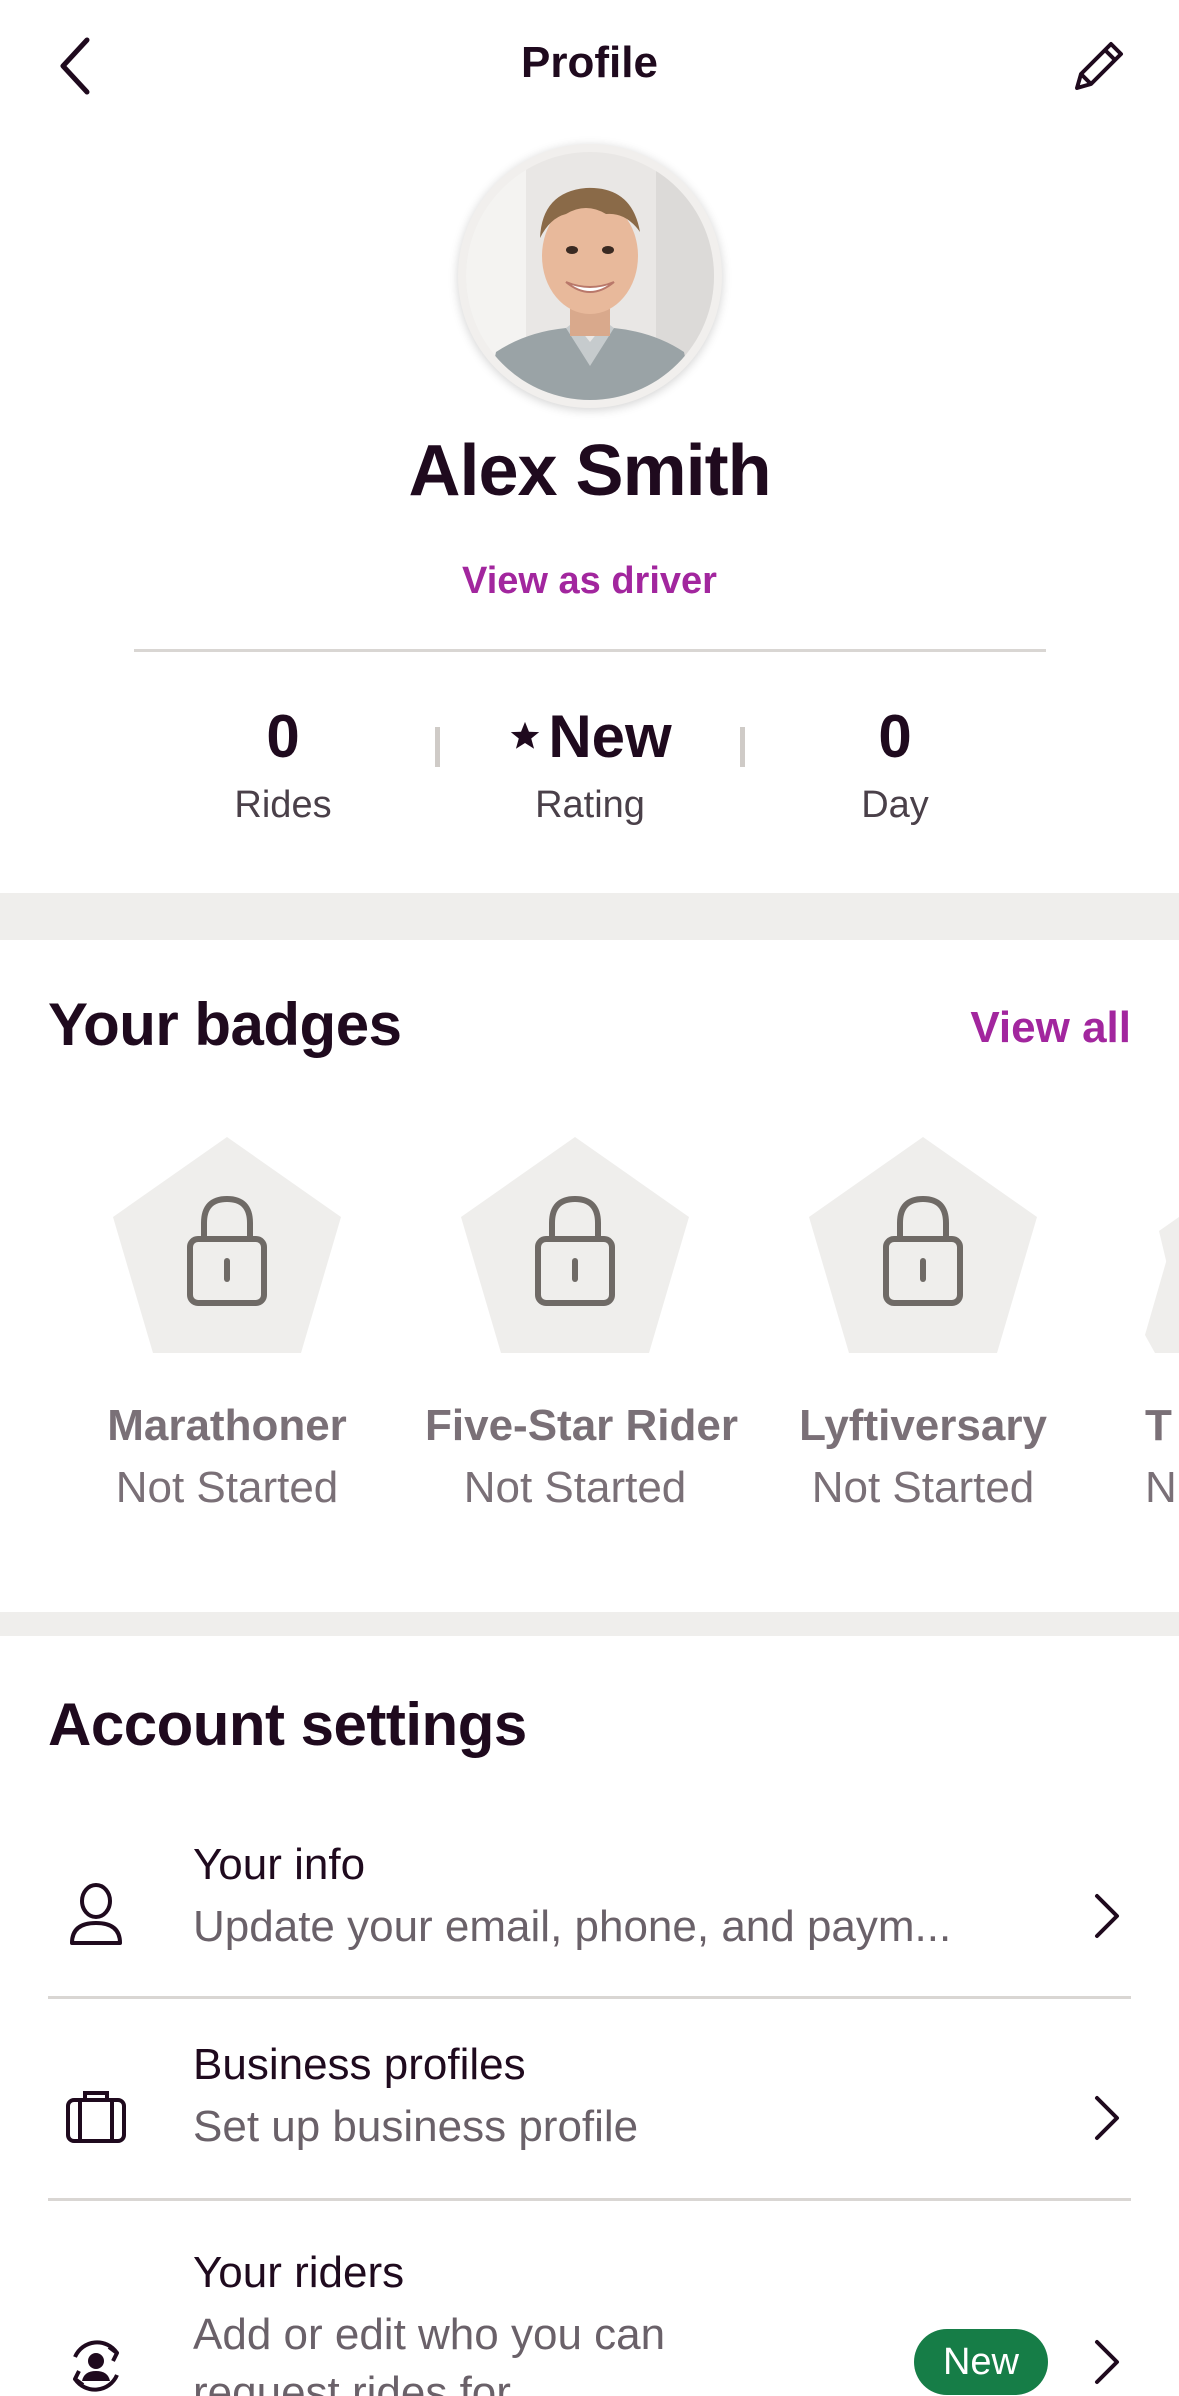  What do you see at coordinates (1050, 1028) in the screenshot?
I see `view-all-badges-link: View all` at bounding box center [1050, 1028].